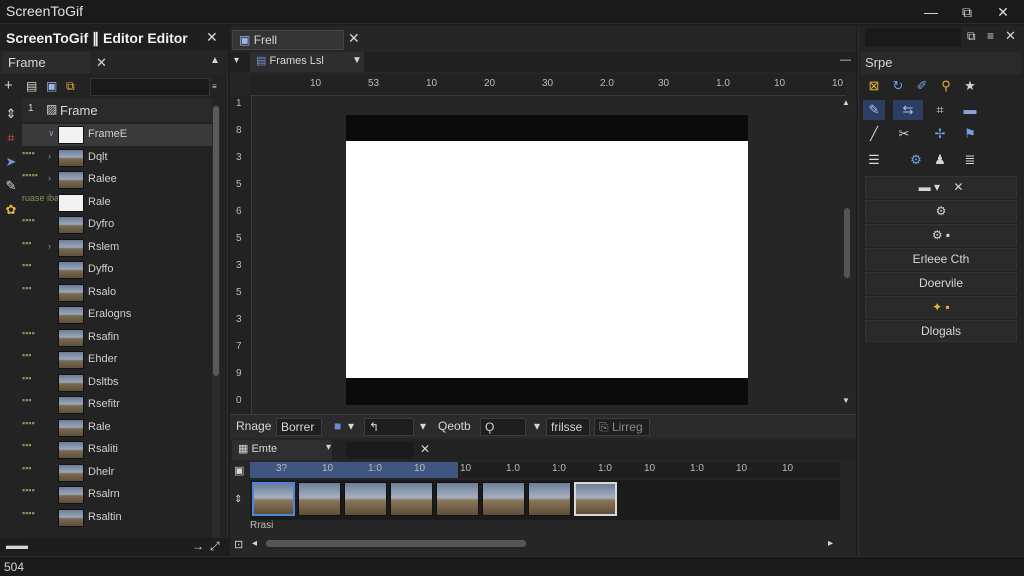 The width and height of the screenshot is (1024, 576). I want to click on media-button: ▬ ▾ ✕, so click(941, 187).